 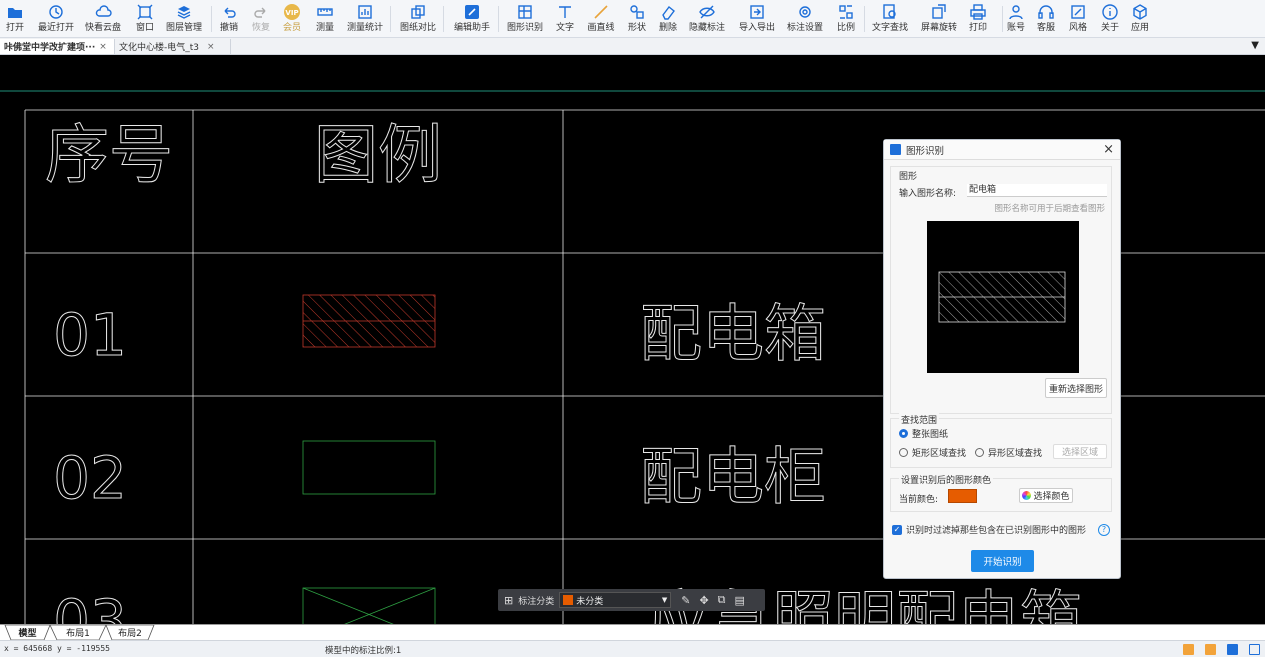 What do you see at coordinates (1104, 529) in the screenshot?
I see `help-icon: ?` at bounding box center [1104, 529].